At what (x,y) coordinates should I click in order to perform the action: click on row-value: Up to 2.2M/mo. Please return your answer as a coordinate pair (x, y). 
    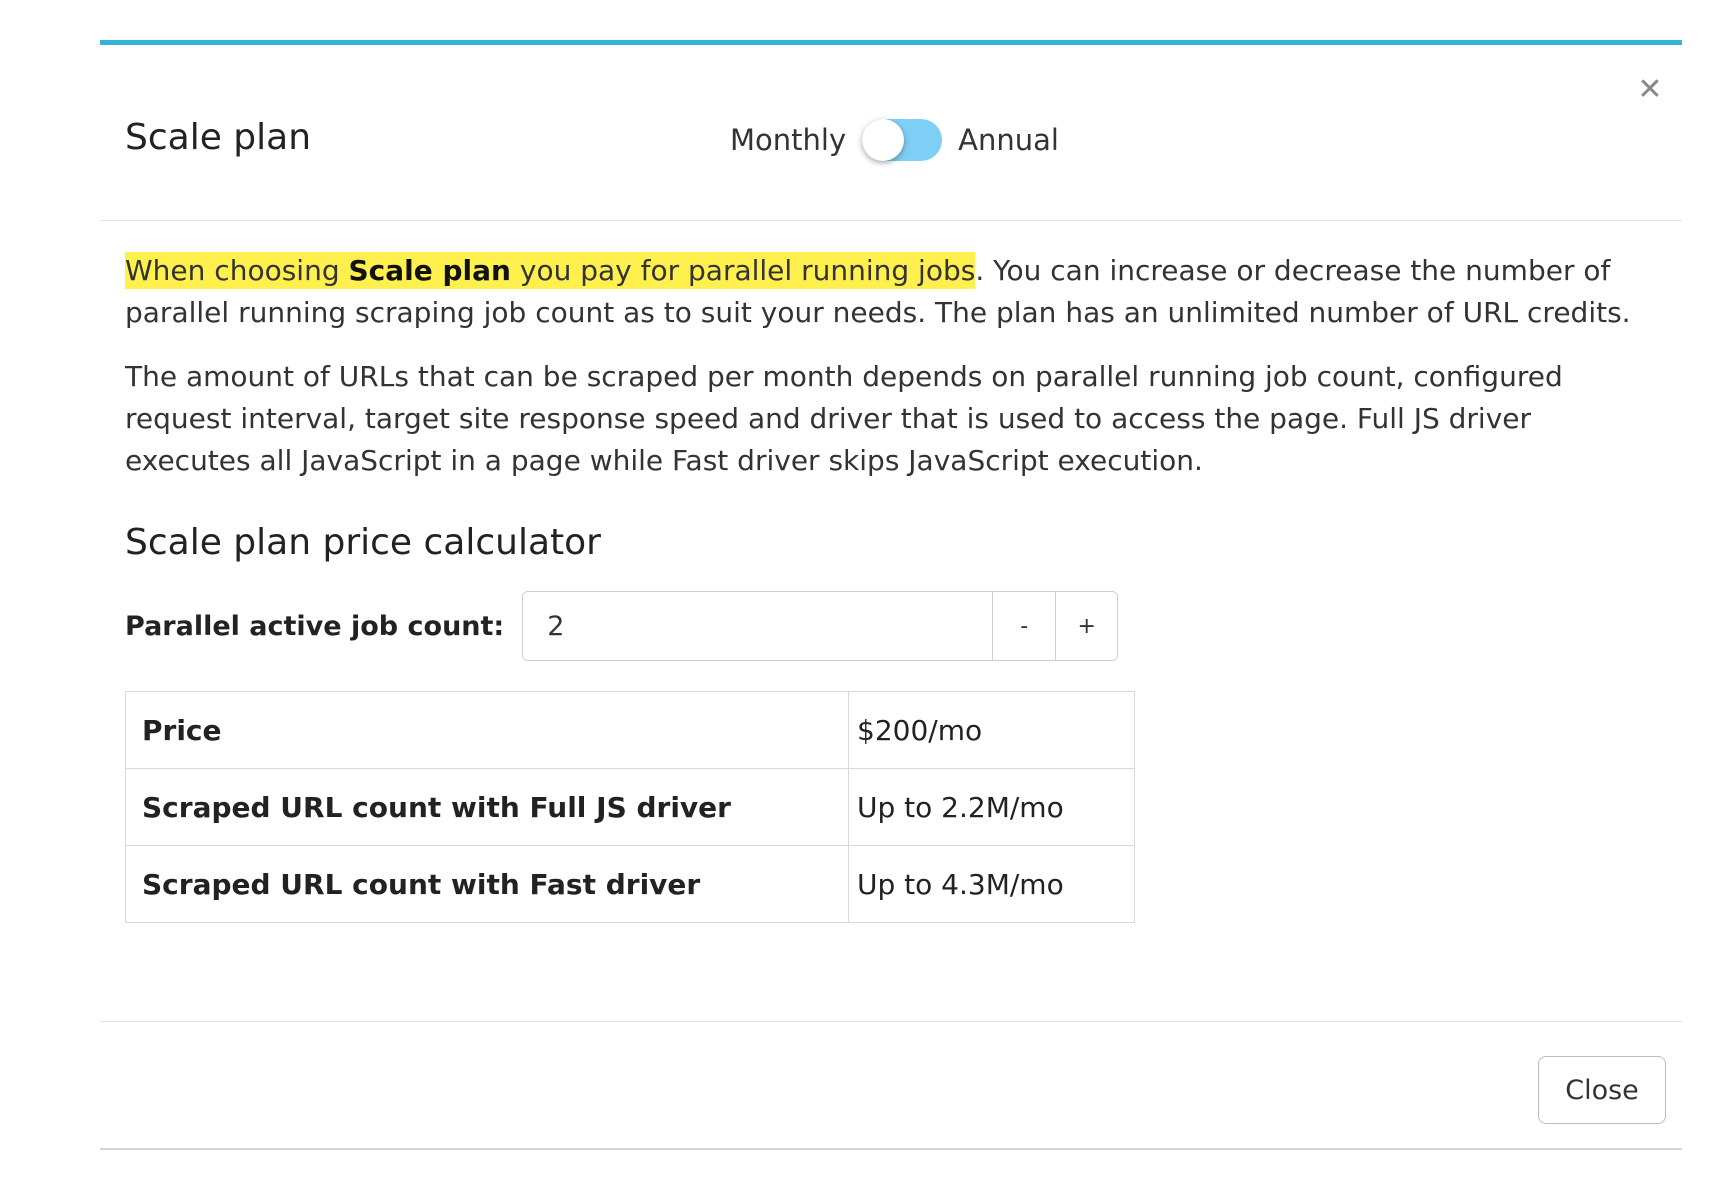
    Looking at the image, I should click on (991, 807).